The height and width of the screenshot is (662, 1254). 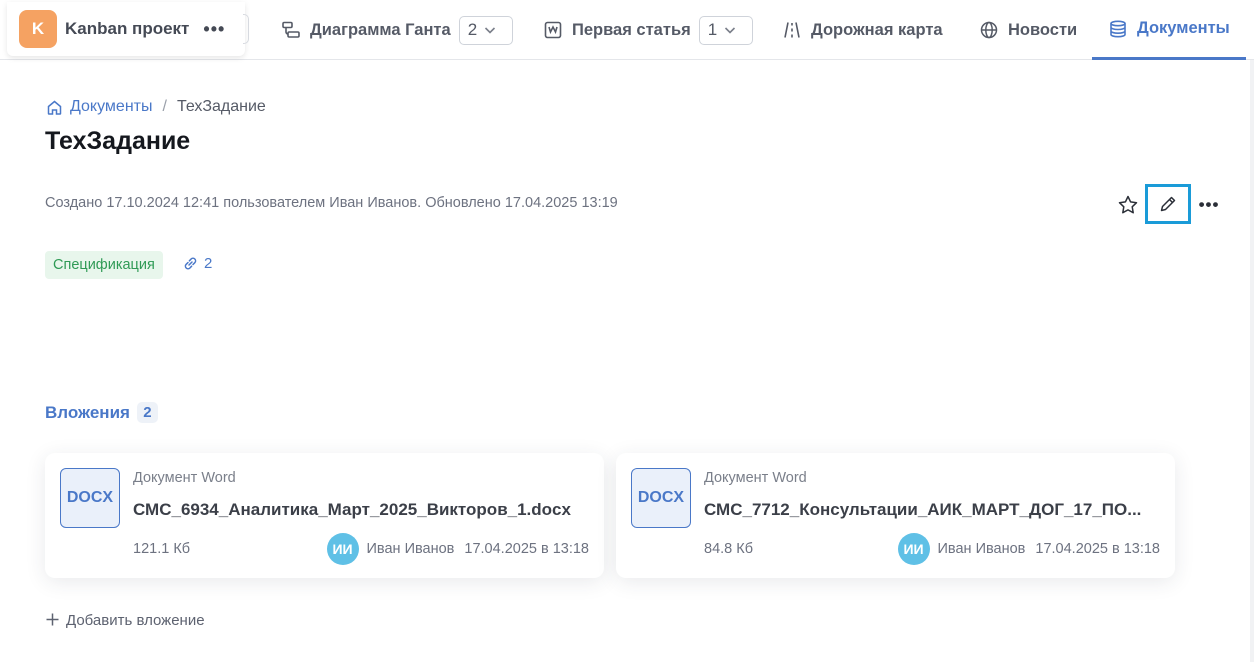 I want to click on roadmap-icon, so click(x=792, y=30).